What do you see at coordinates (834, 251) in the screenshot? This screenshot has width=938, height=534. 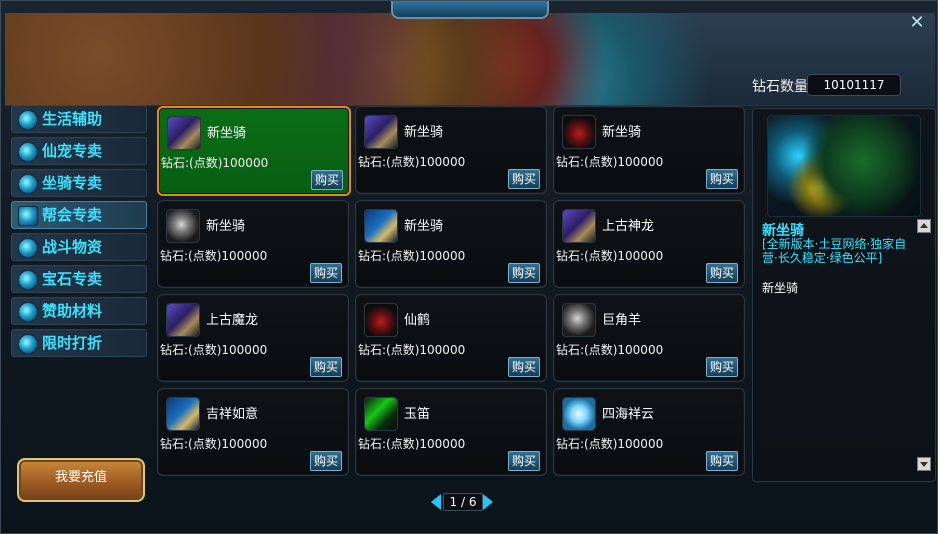 I see `detail-description: [全新版本·土豆网络·独家自营·长久稳定·绿色公平]` at bounding box center [834, 251].